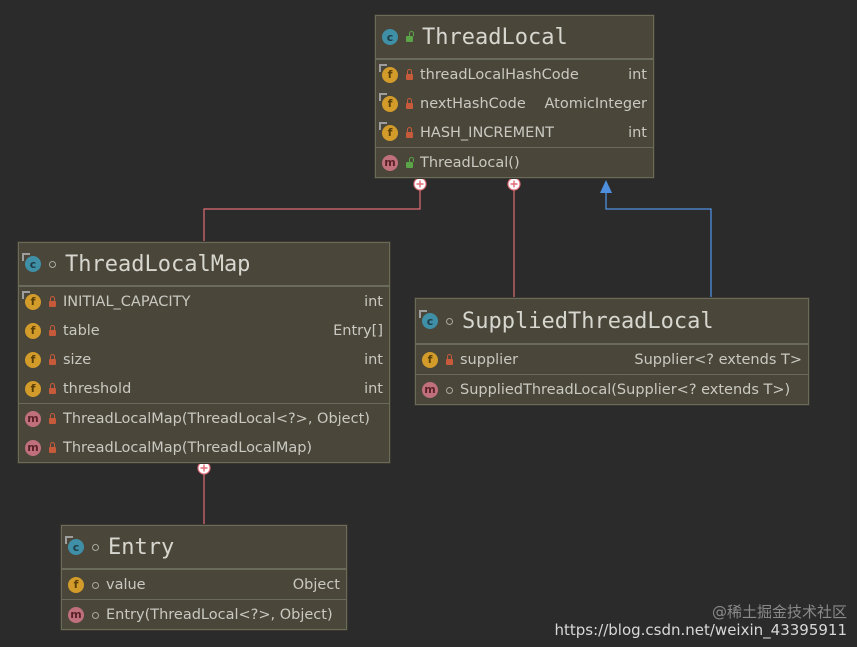 The width and height of the screenshot is (857, 647). I want to click on class-header: c SuppliedThreadLocal, so click(612, 321).